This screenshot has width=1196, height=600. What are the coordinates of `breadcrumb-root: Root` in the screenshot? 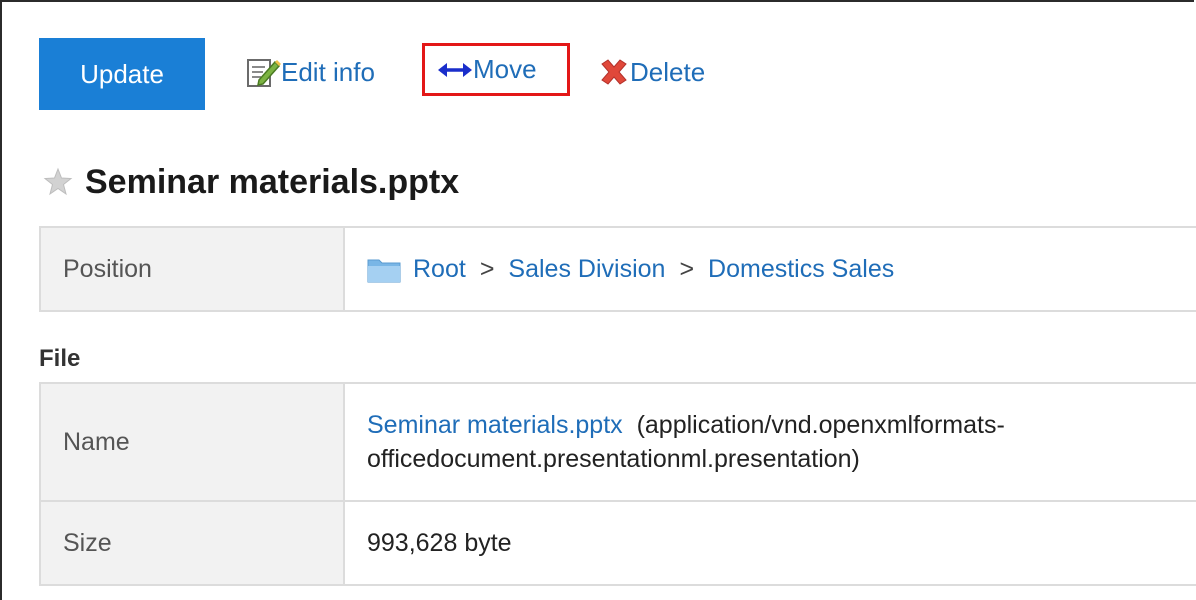 It's located at (439, 269).